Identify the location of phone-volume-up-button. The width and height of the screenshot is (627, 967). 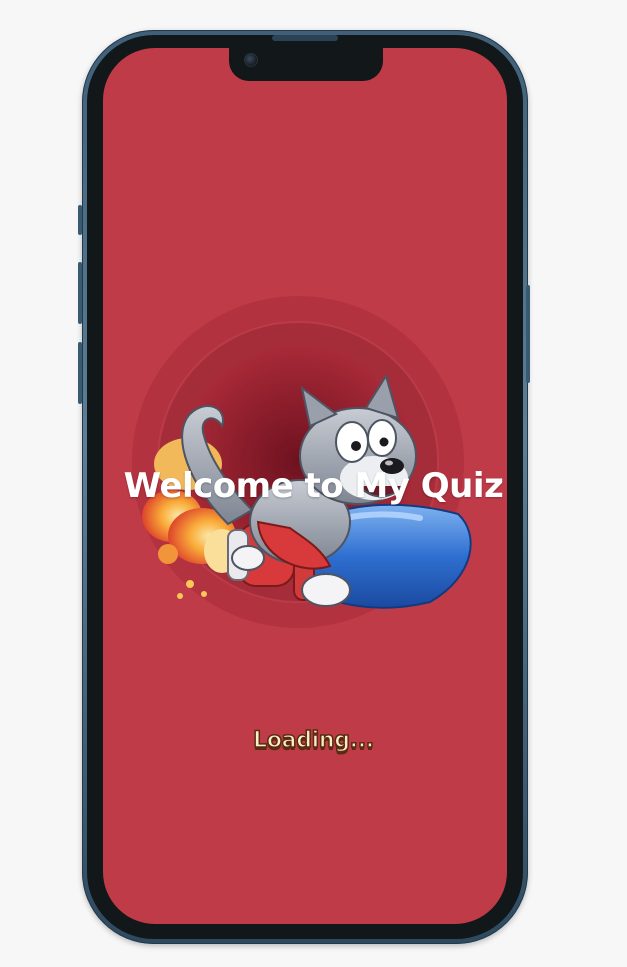
(80, 293).